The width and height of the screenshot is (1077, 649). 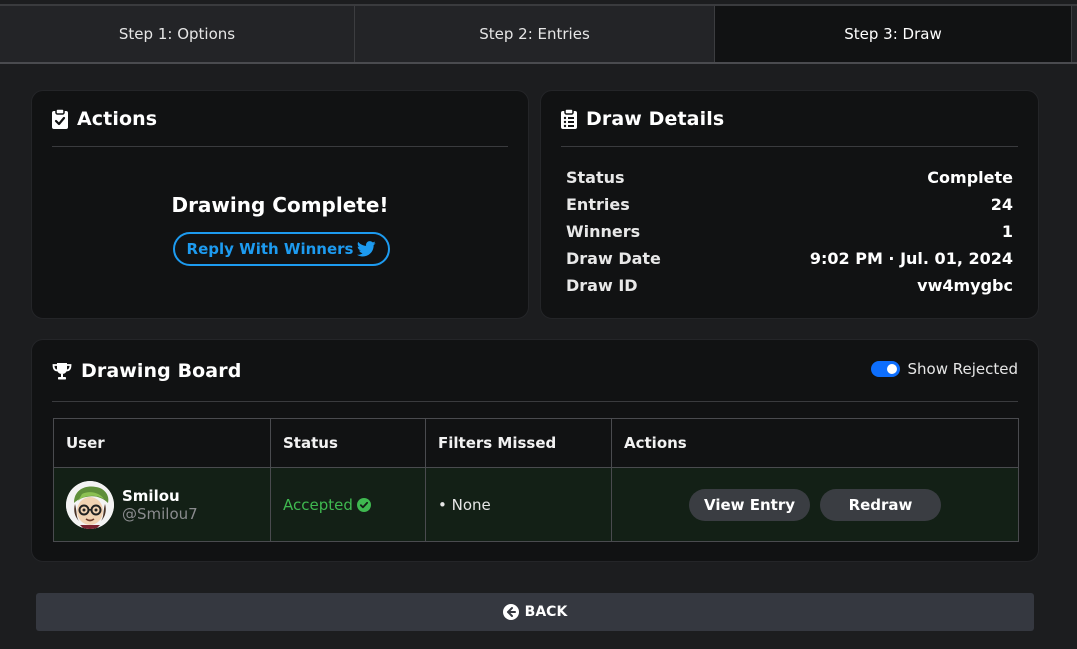 I want to click on show-rejected-control: Show Rejected, so click(x=944, y=369).